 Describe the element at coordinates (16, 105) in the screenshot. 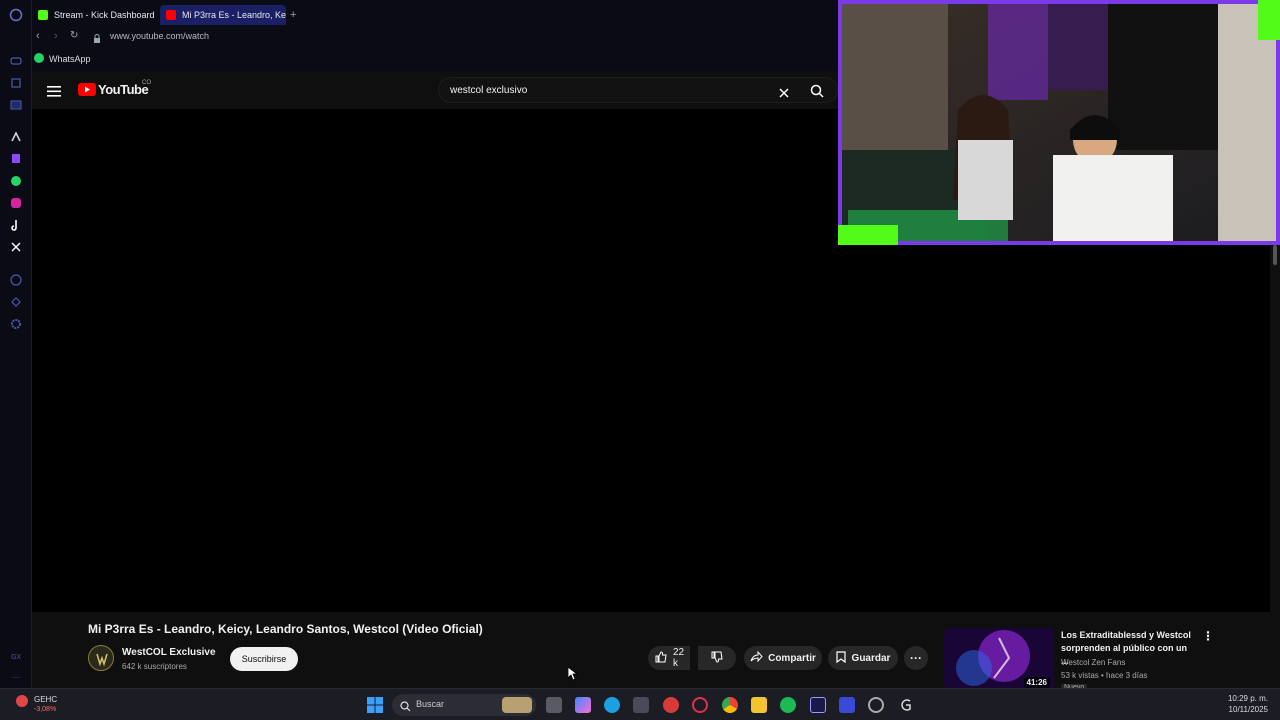

I see `mail-icon` at that location.